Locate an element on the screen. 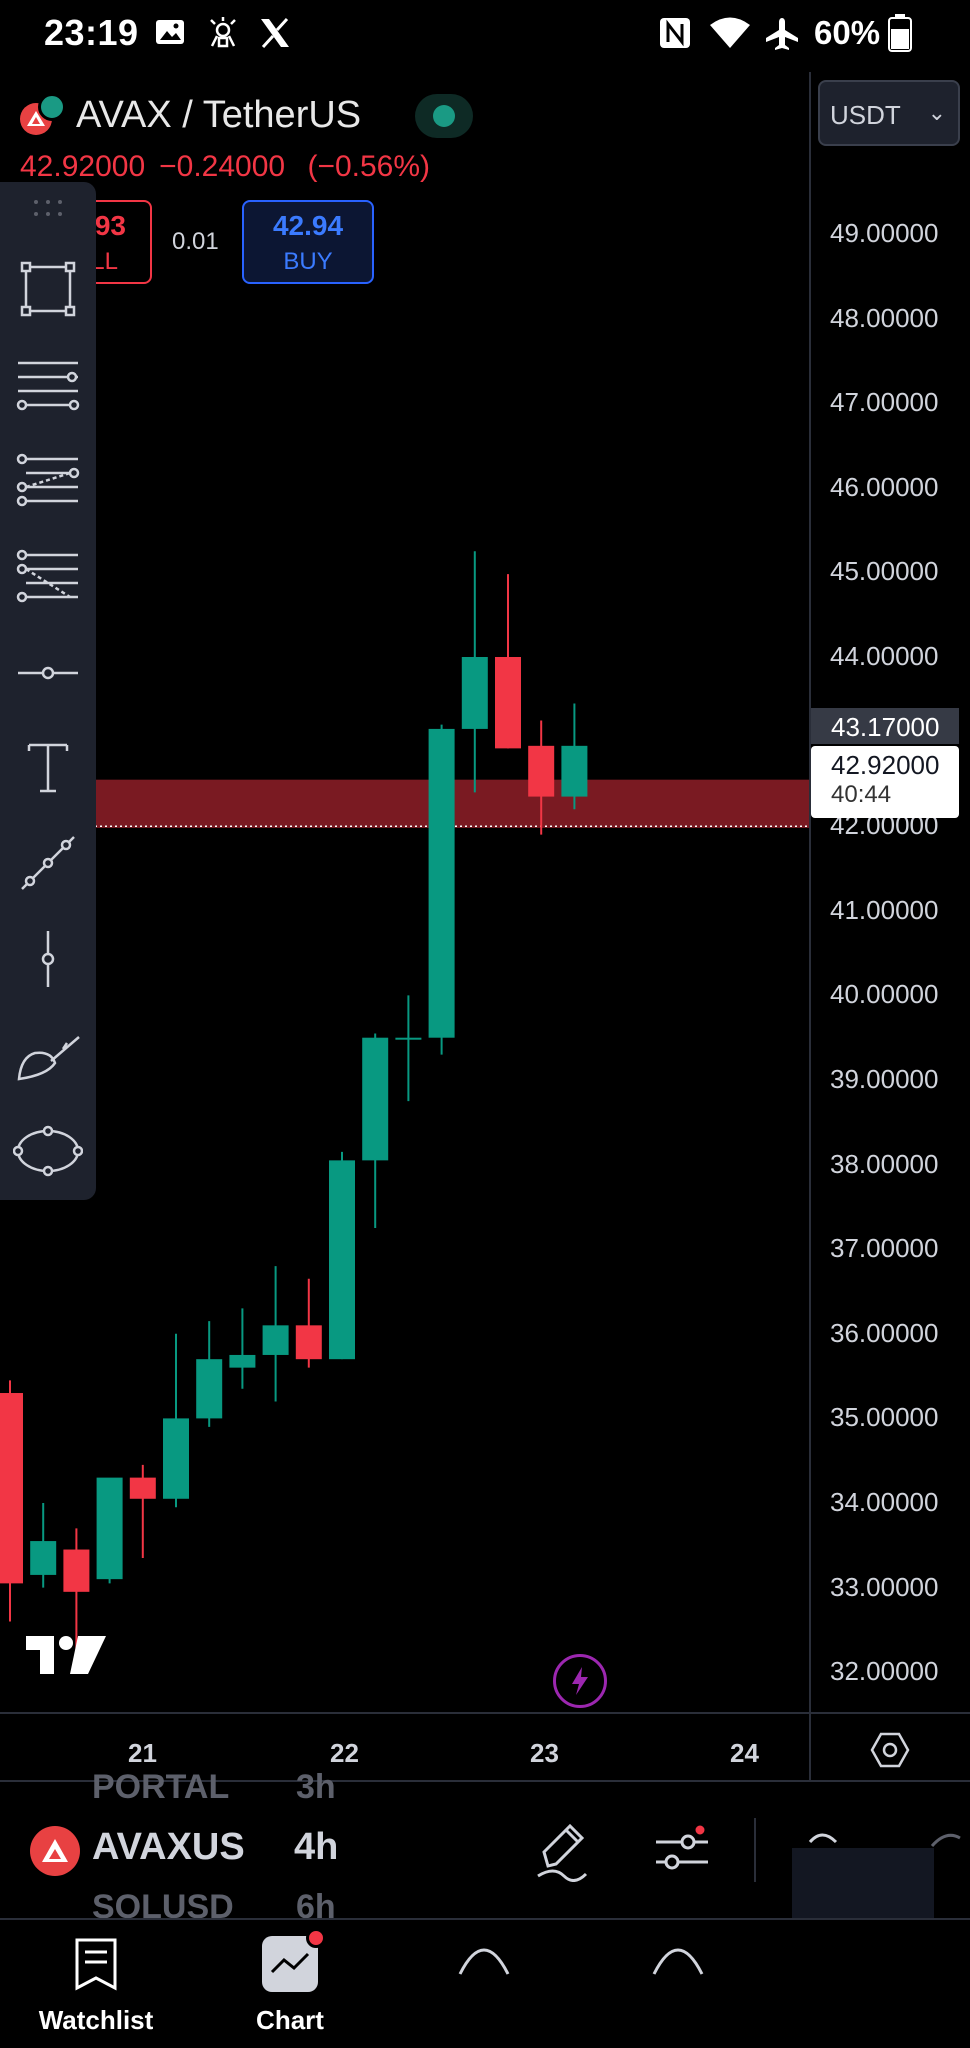 This screenshot has height=2048, width=970. last-price-label: 43.17000 is located at coordinates (885, 726).